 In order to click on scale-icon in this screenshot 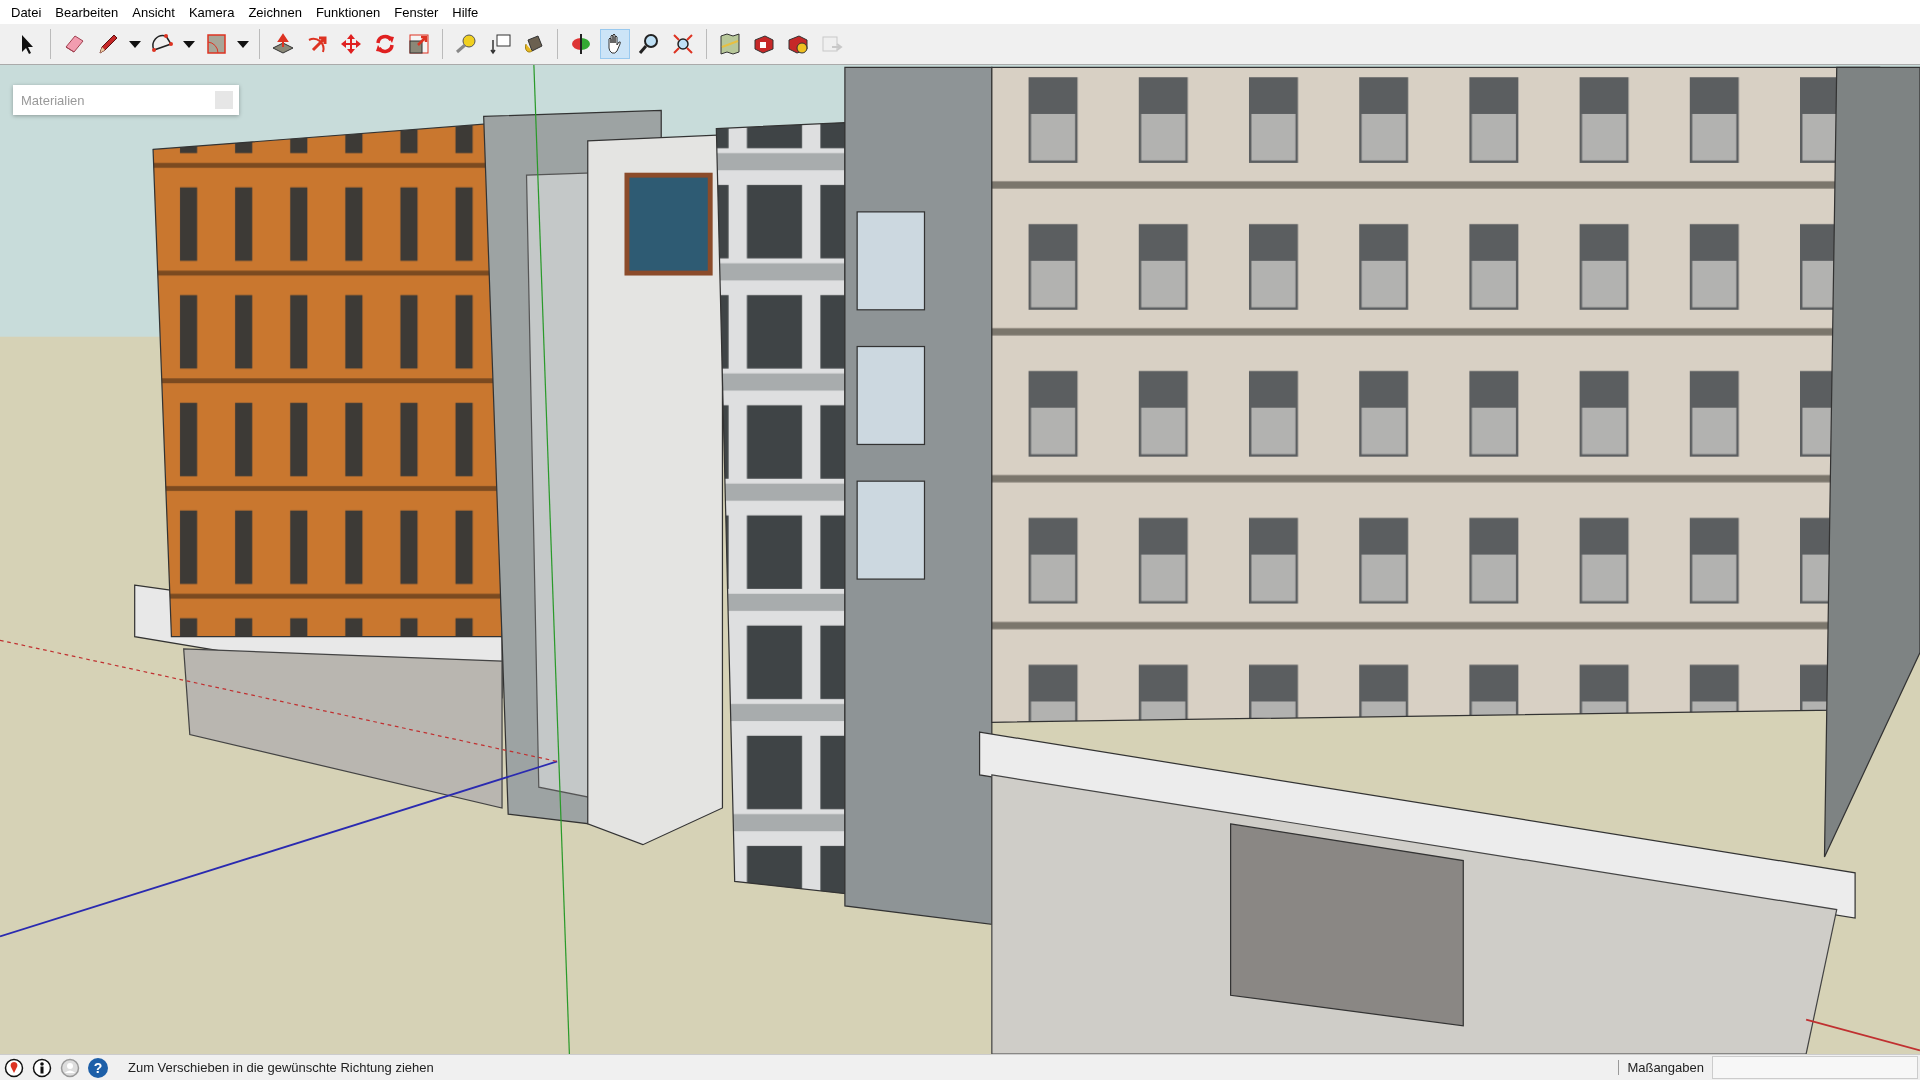, I will do `click(419, 44)`.